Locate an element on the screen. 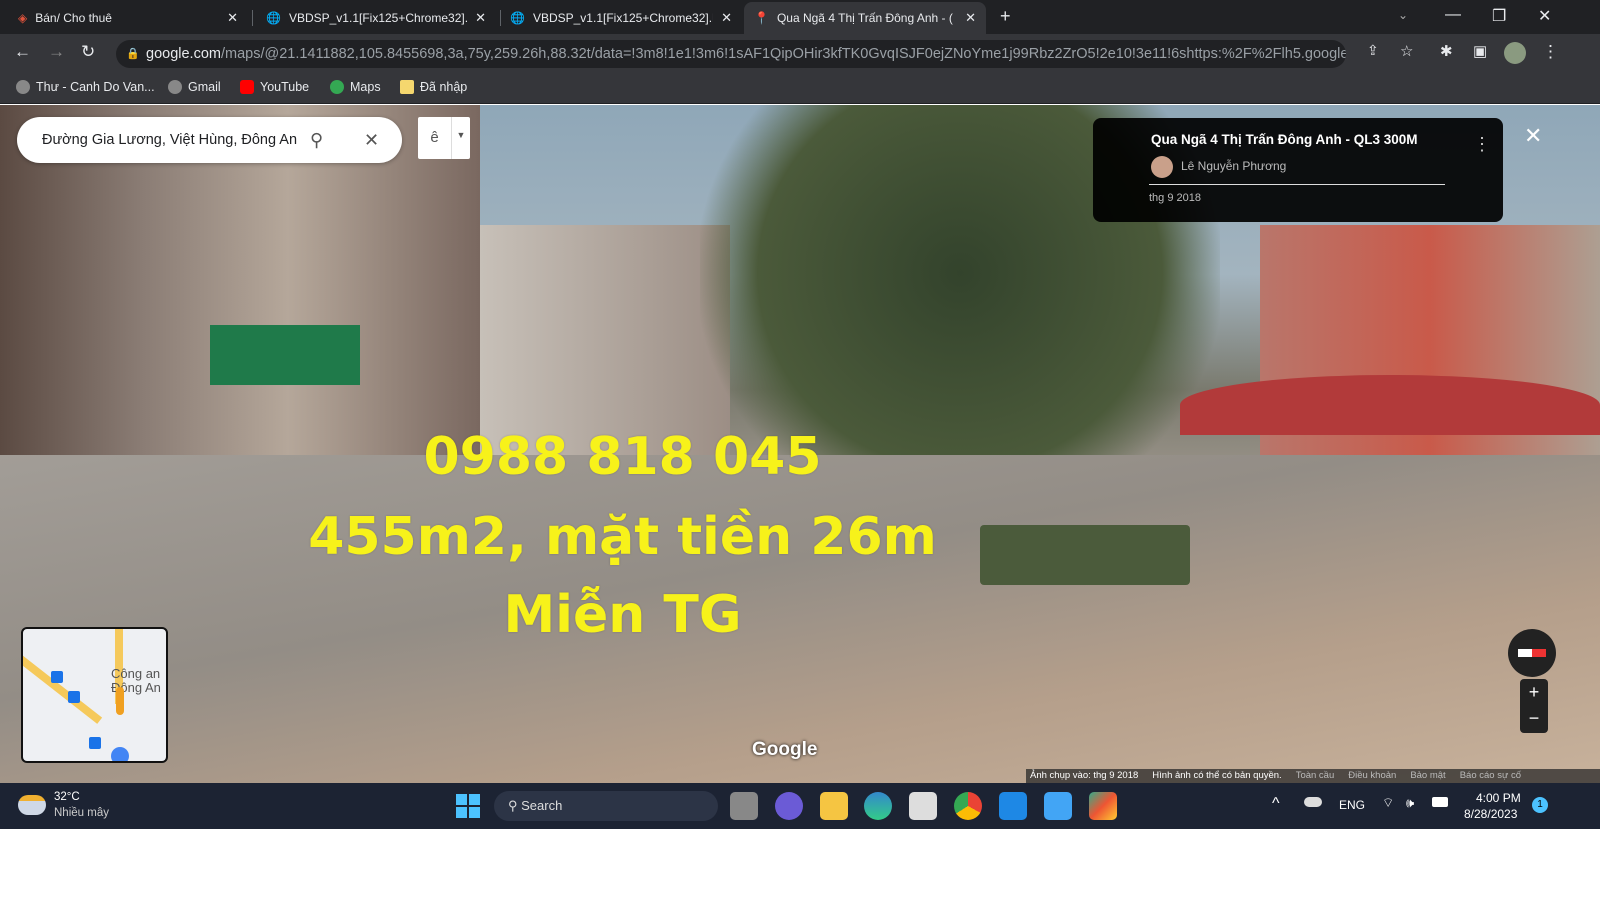  back-button: ← is located at coordinates (22, 52).